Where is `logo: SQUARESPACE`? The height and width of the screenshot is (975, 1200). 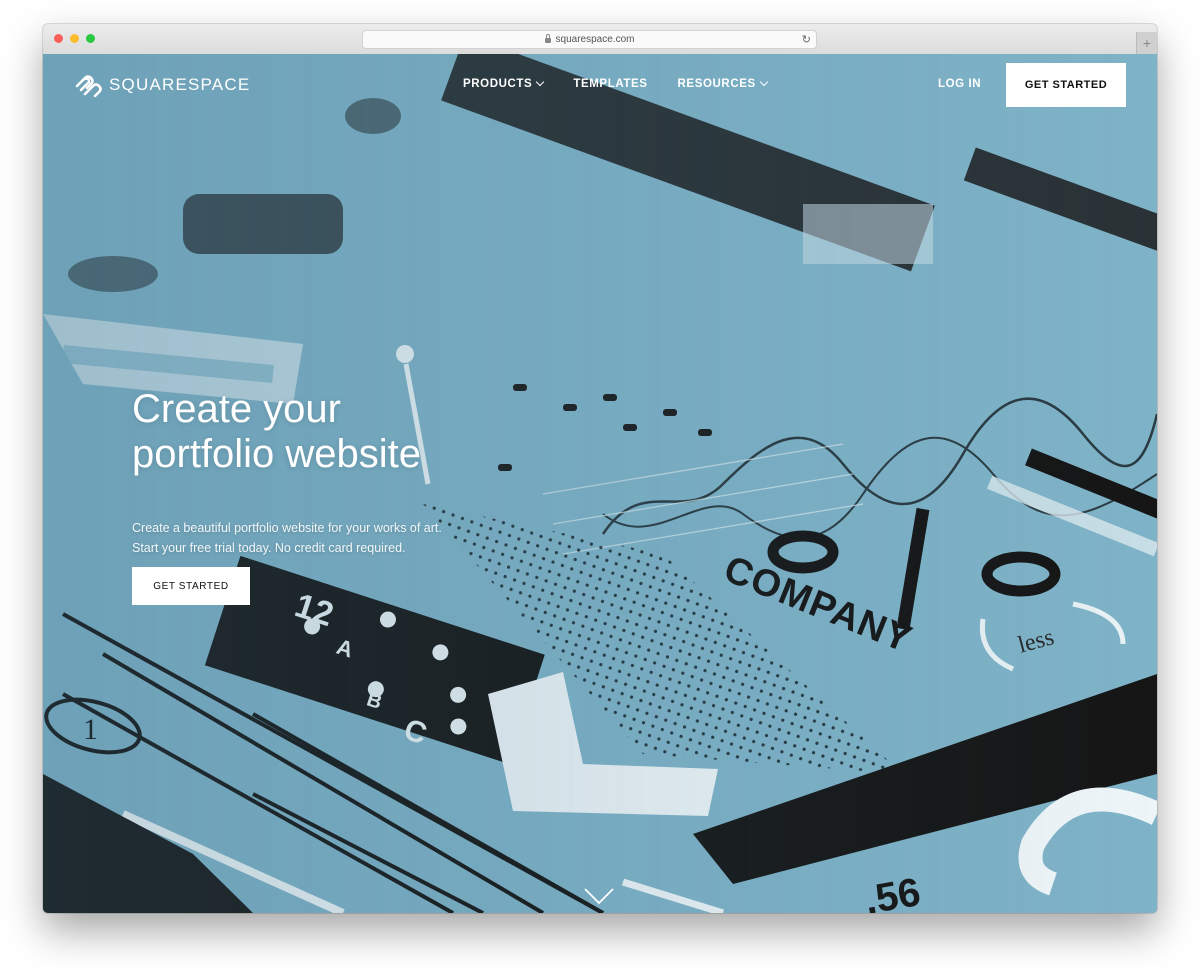
logo: SQUARESPACE is located at coordinates (161, 85).